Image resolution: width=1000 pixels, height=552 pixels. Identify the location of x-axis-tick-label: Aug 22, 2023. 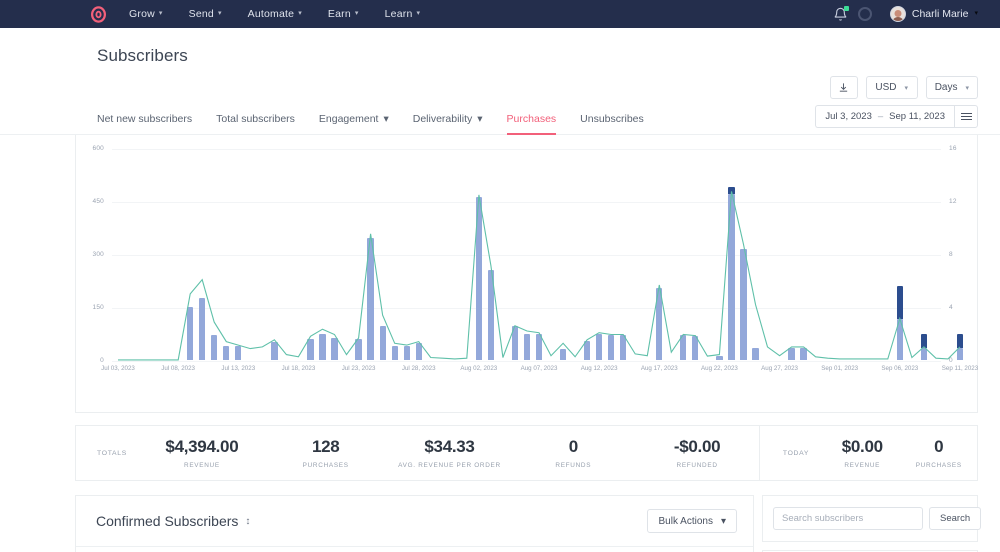
(719, 368).